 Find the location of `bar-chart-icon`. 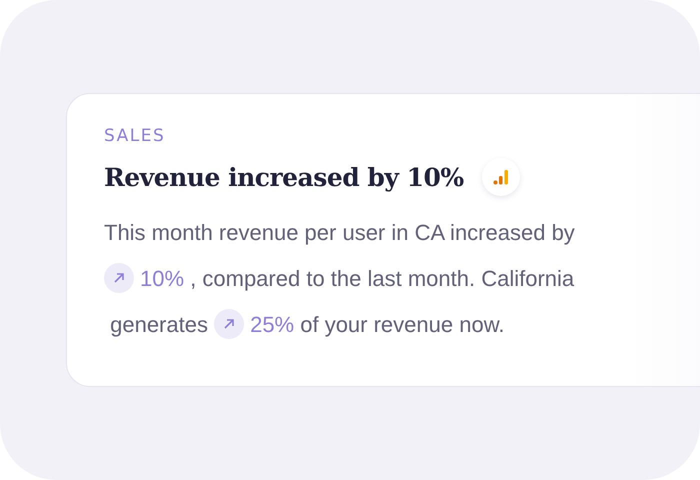

bar-chart-icon is located at coordinates (500, 177).